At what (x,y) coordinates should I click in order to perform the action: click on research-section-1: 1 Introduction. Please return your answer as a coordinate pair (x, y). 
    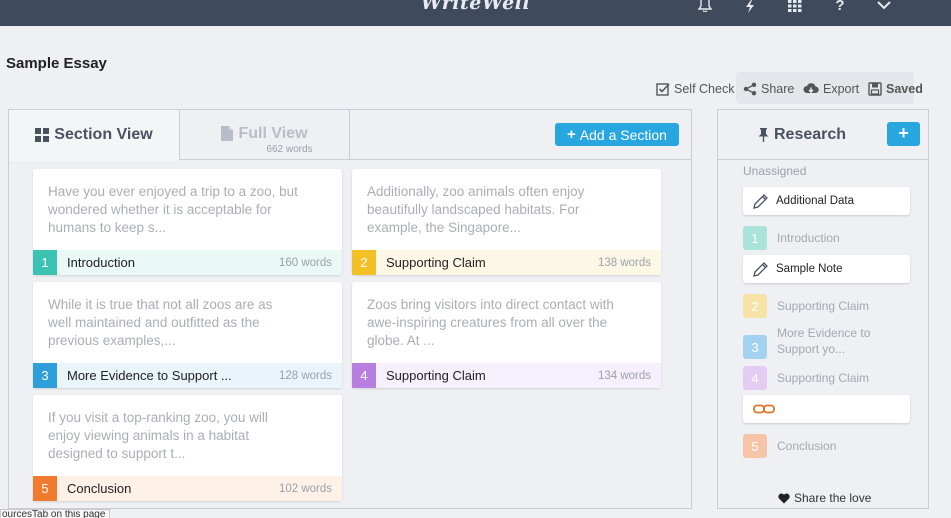
    Looking at the image, I should click on (833, 238).